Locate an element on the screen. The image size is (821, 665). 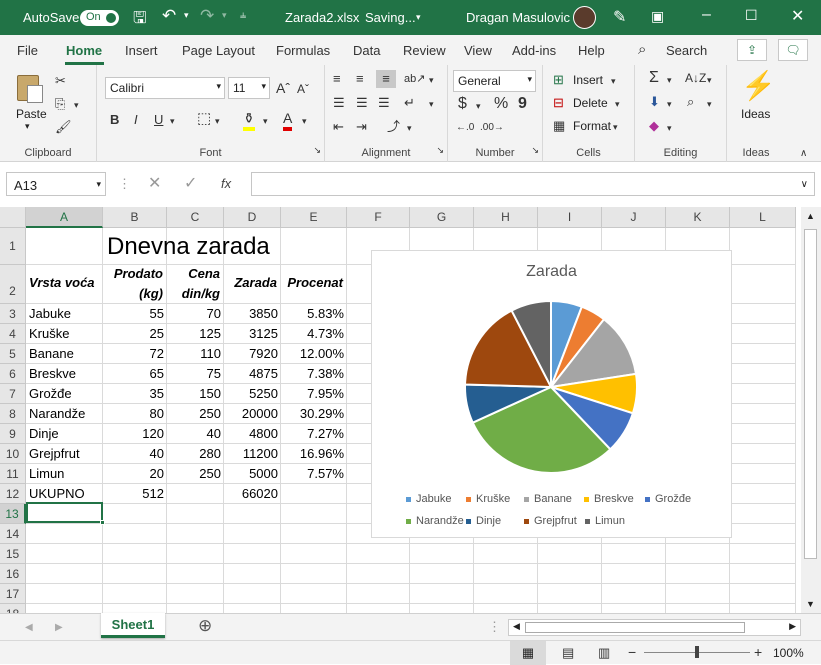
column-header-E: E is located at coordinates (314, 217).